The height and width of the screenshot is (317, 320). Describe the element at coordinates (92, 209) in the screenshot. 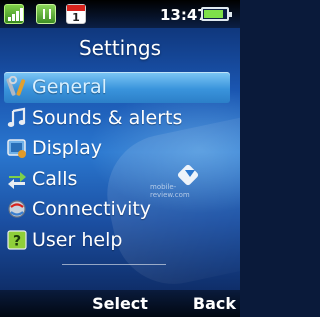

I see `menu-item-label: Connectivity` at that location.